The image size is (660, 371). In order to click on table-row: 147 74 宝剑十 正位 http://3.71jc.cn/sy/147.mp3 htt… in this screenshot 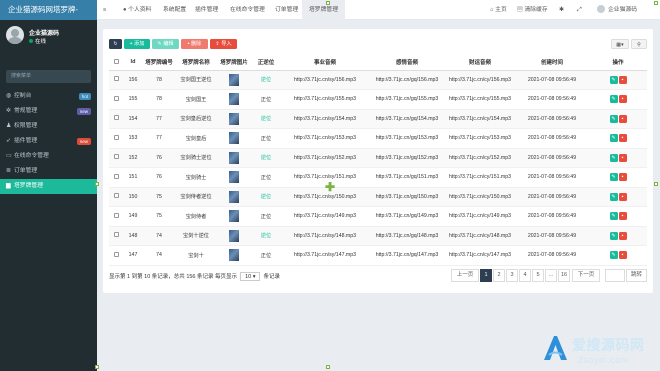, I will do `click(378, 255)`.